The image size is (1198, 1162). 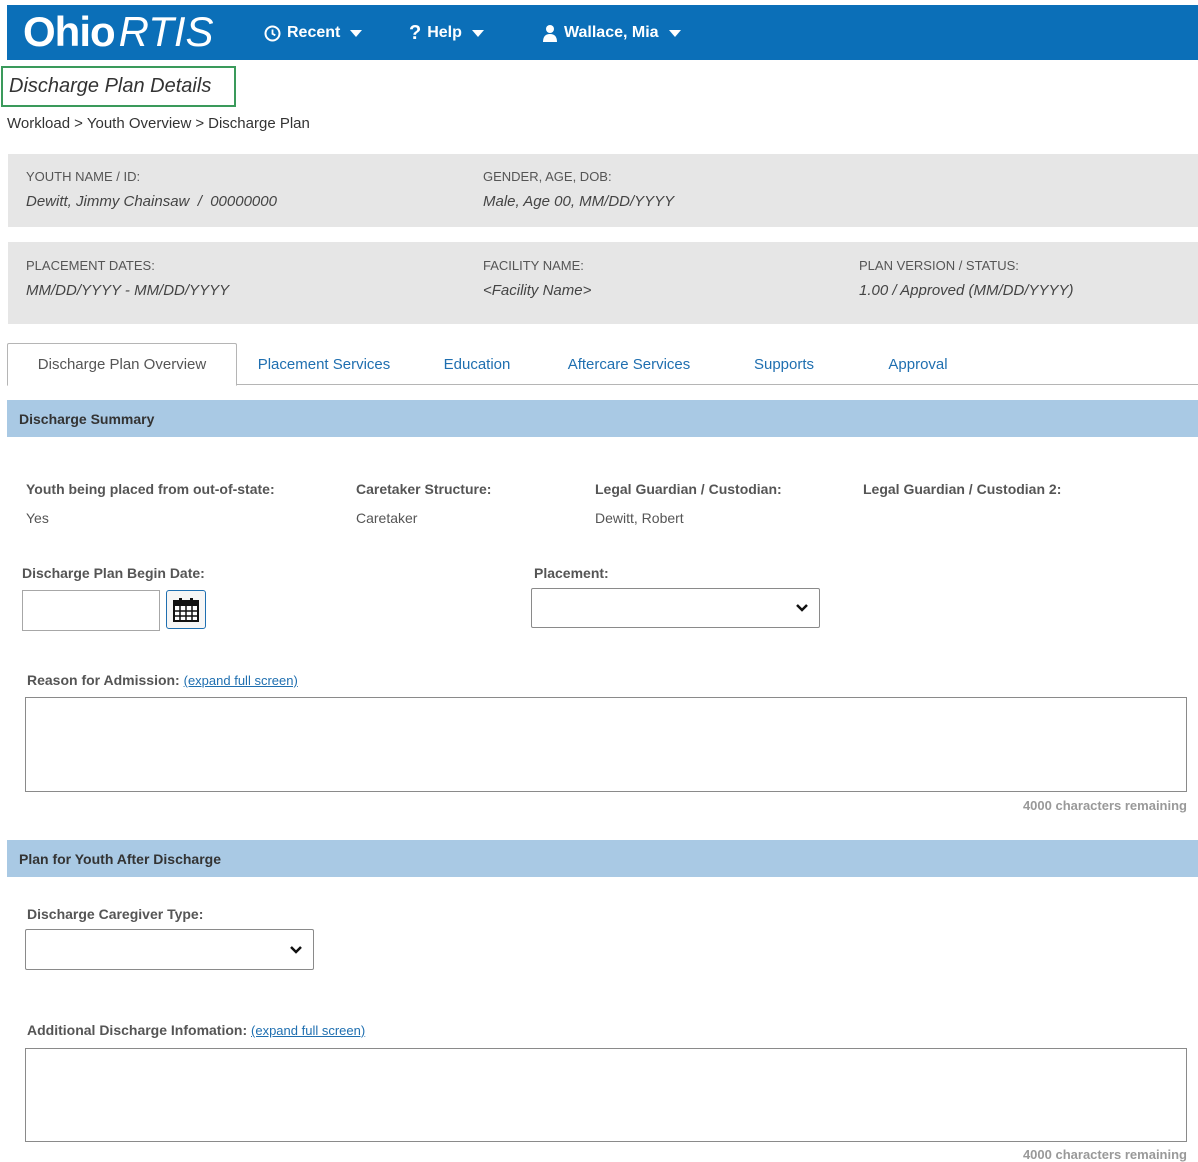 I want to click on breadcrumb: Workload > Youth Overview > Discharge Plan, so click(x=158, y=123).